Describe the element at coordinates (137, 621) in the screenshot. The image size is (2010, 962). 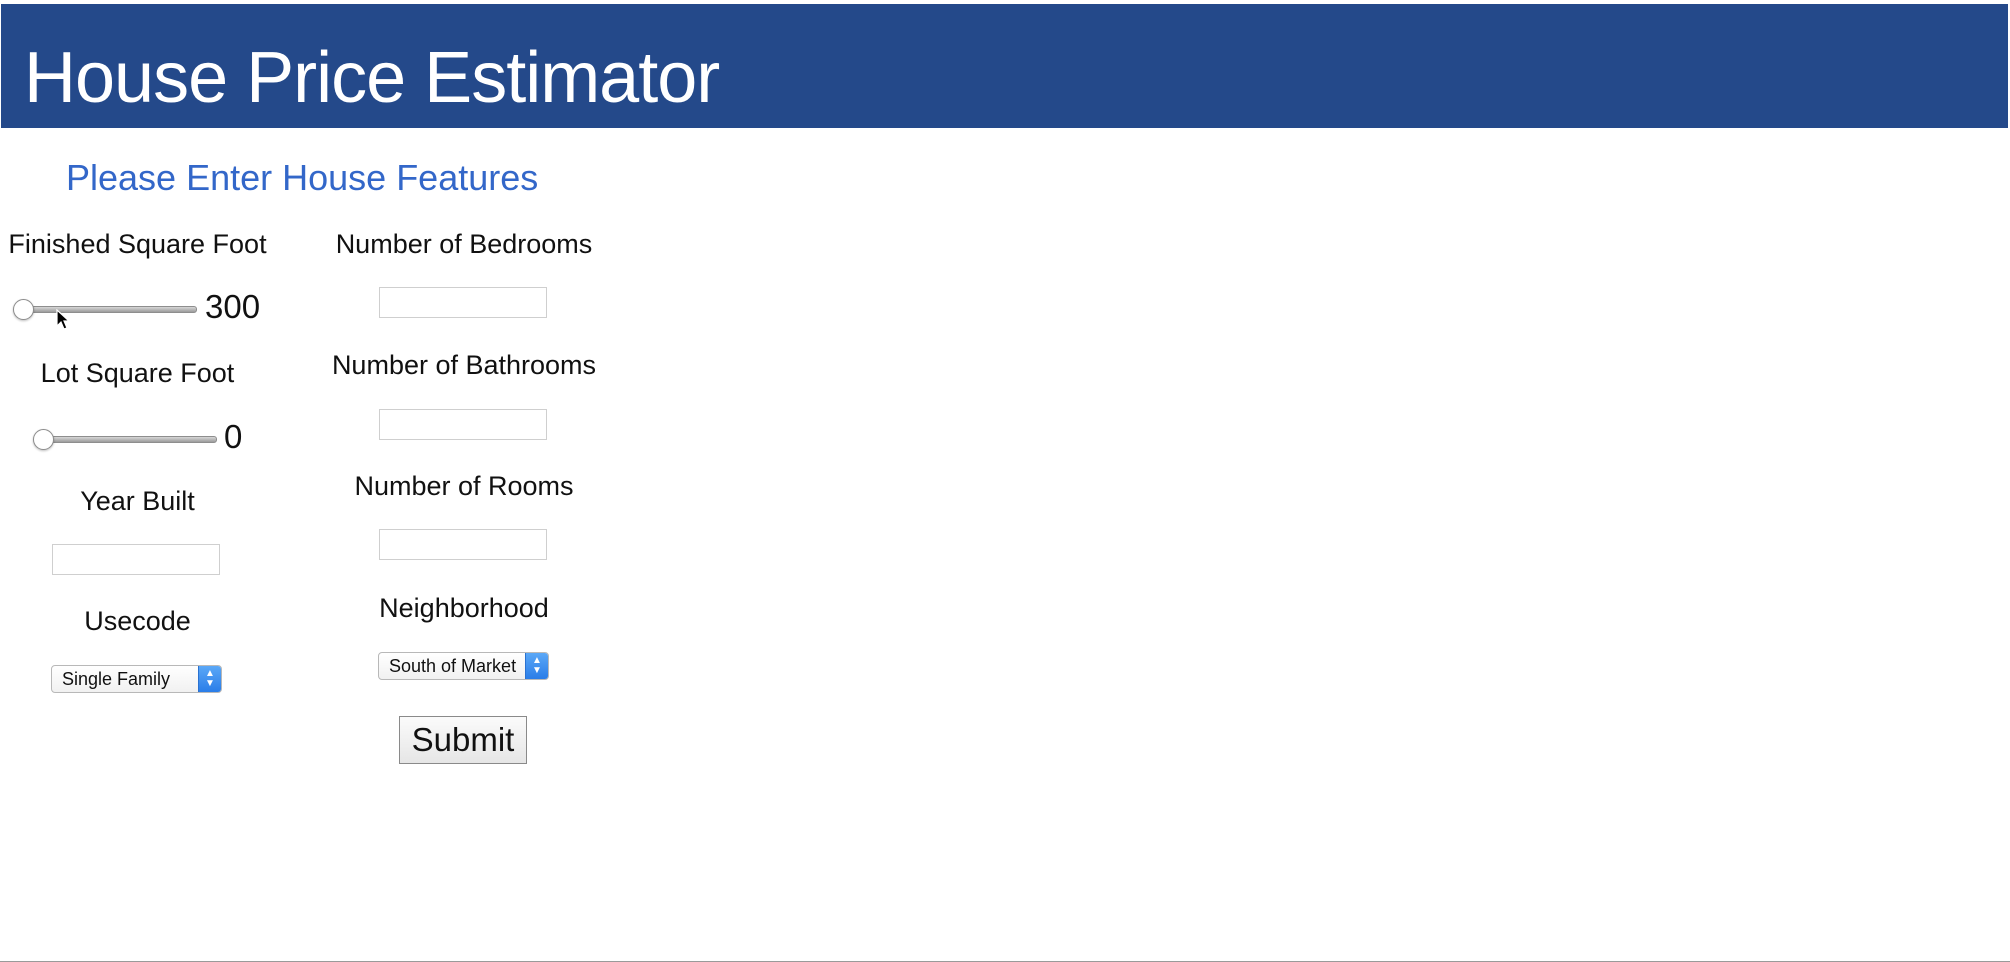
I see `usecode-label: Usecode` at that location.